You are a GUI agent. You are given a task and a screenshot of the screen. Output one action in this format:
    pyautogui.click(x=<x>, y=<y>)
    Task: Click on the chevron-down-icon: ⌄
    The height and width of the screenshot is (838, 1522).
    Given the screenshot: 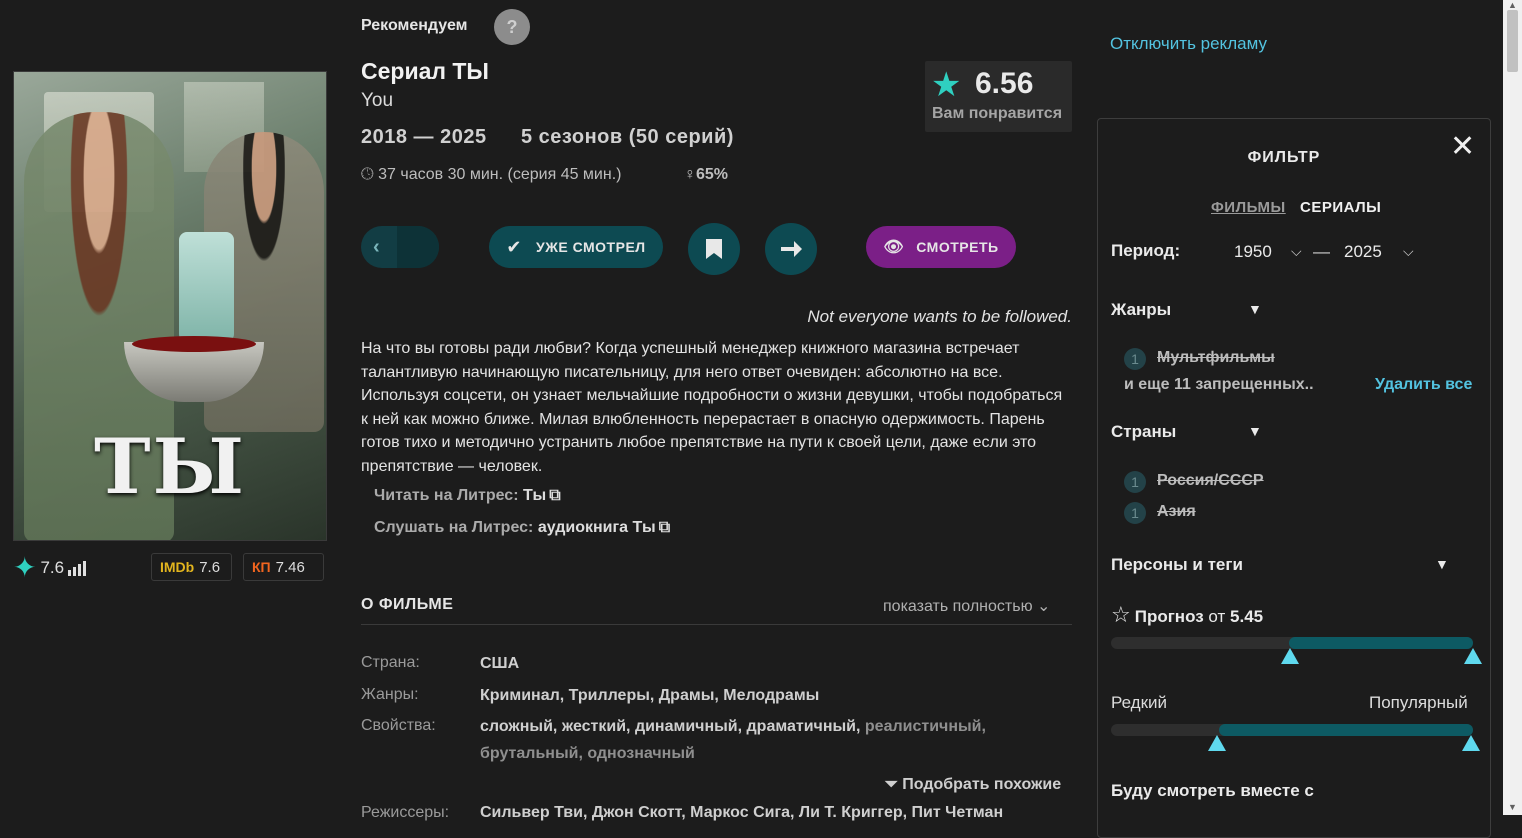 What is the action you would take?
    pyautogui.click(x=1044, y=606)
    